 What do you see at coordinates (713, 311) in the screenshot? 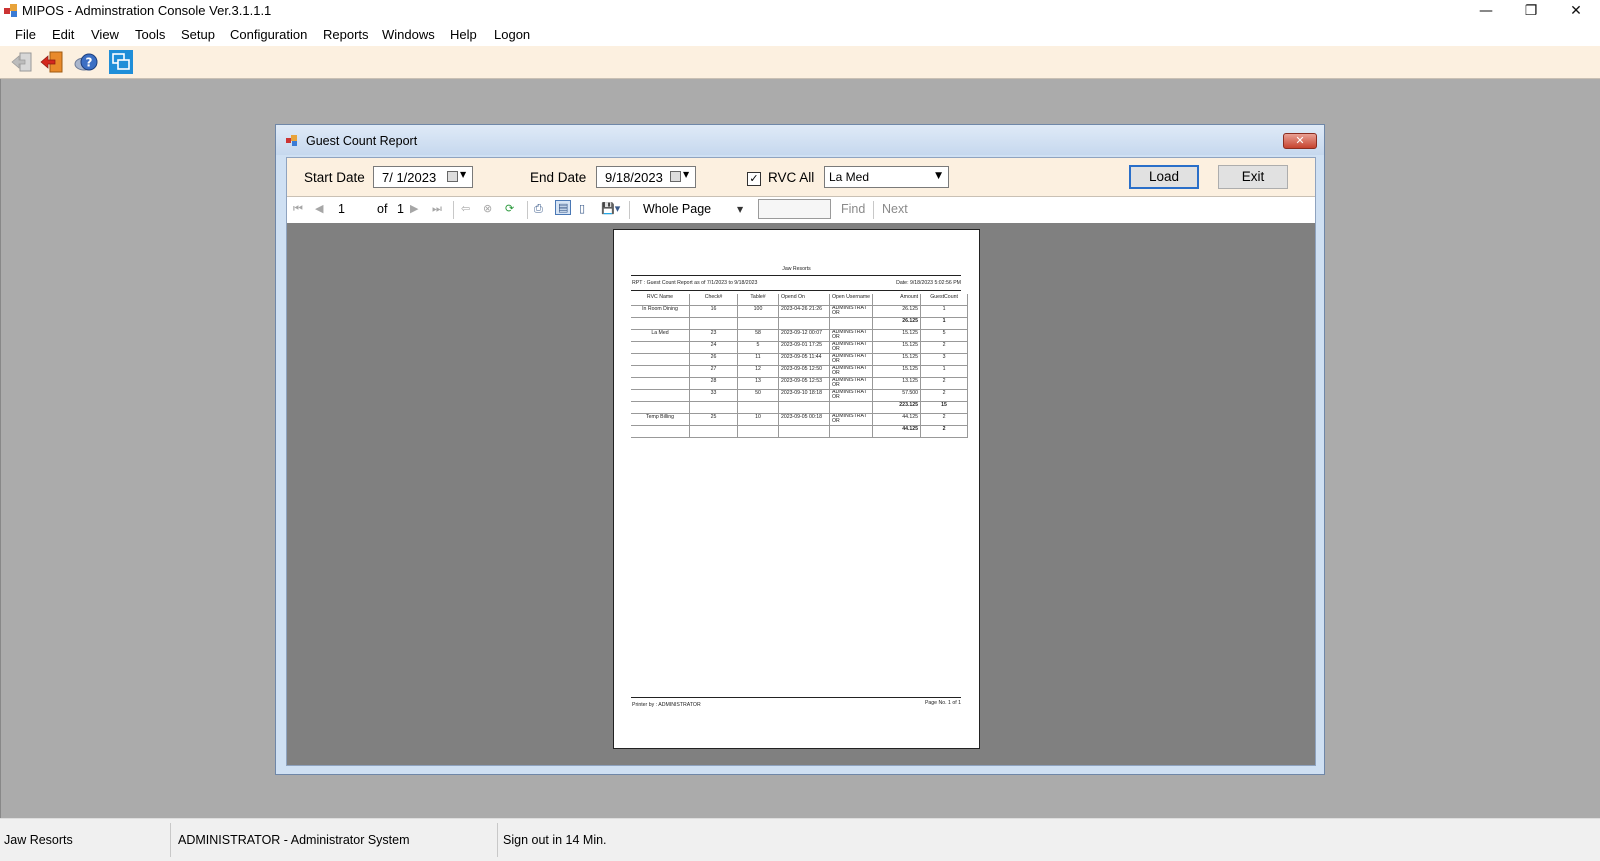
I see `report-cell-check: 16` at bounding box center [713, 311].